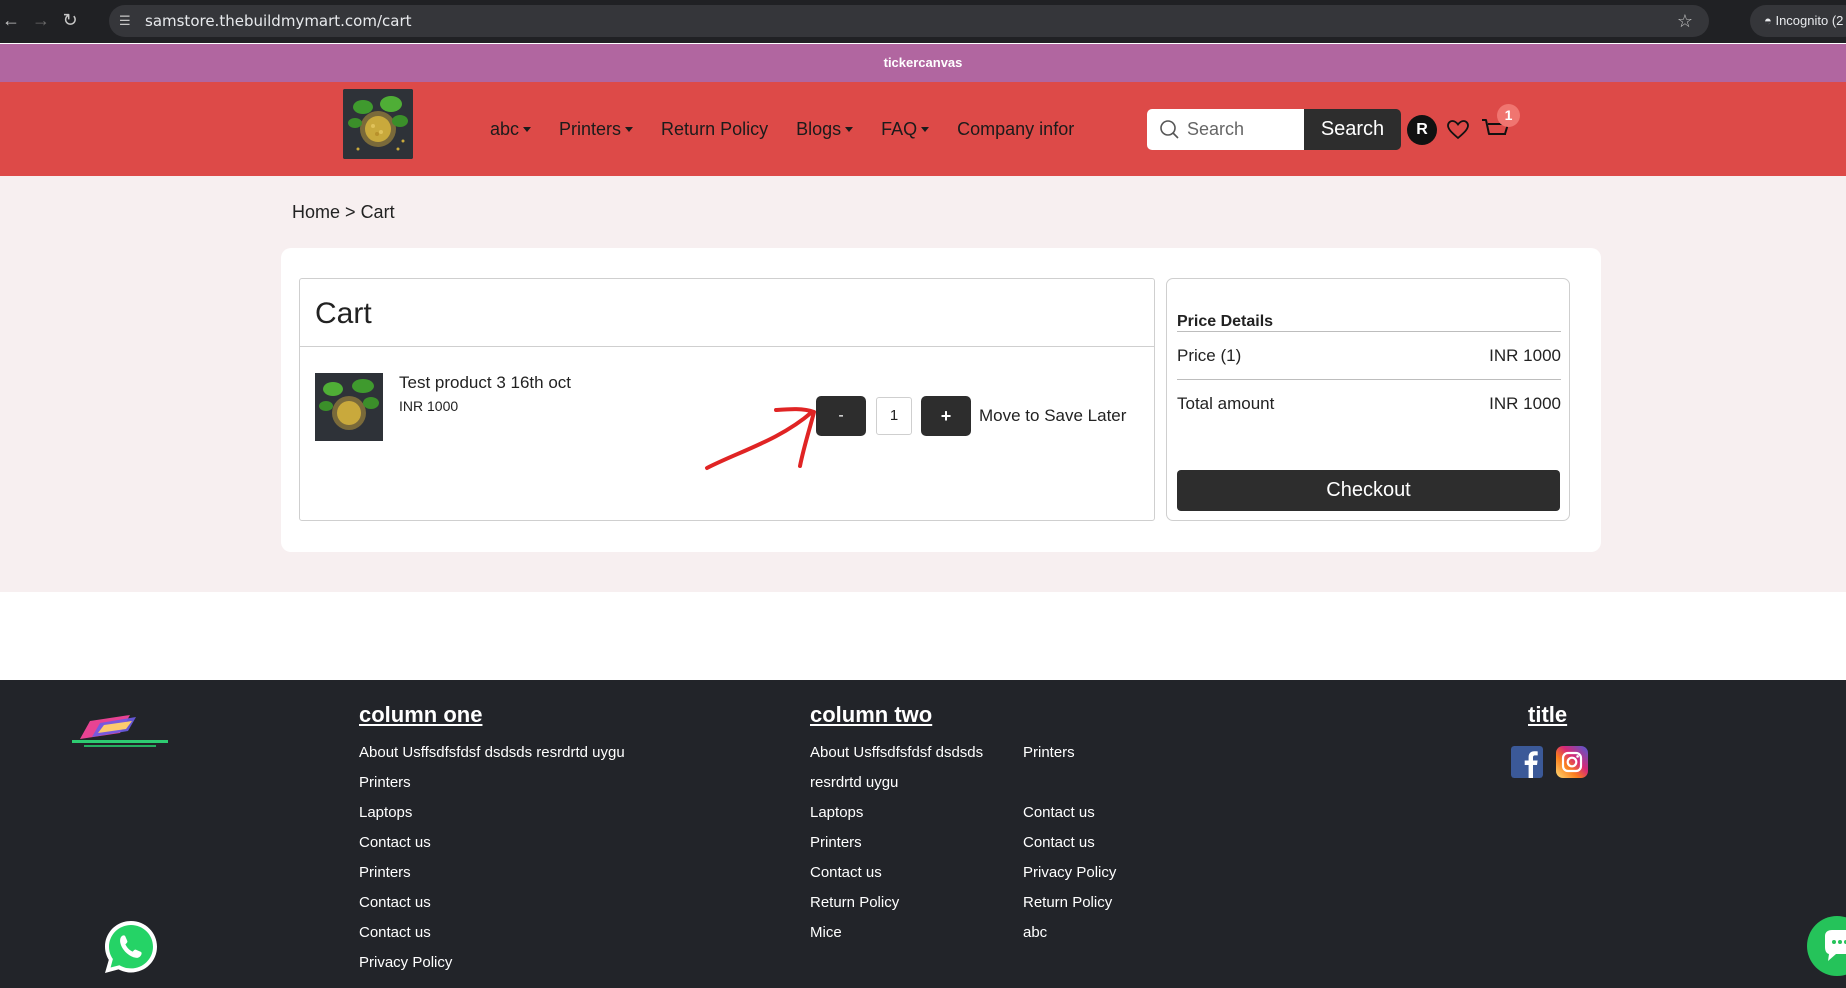 Image resolution: width=1846 pixels, height=988 pixels. Describe the element at coordinates (1525, 355) in the screenshot. I see `price-value: INR 1000` at that location.